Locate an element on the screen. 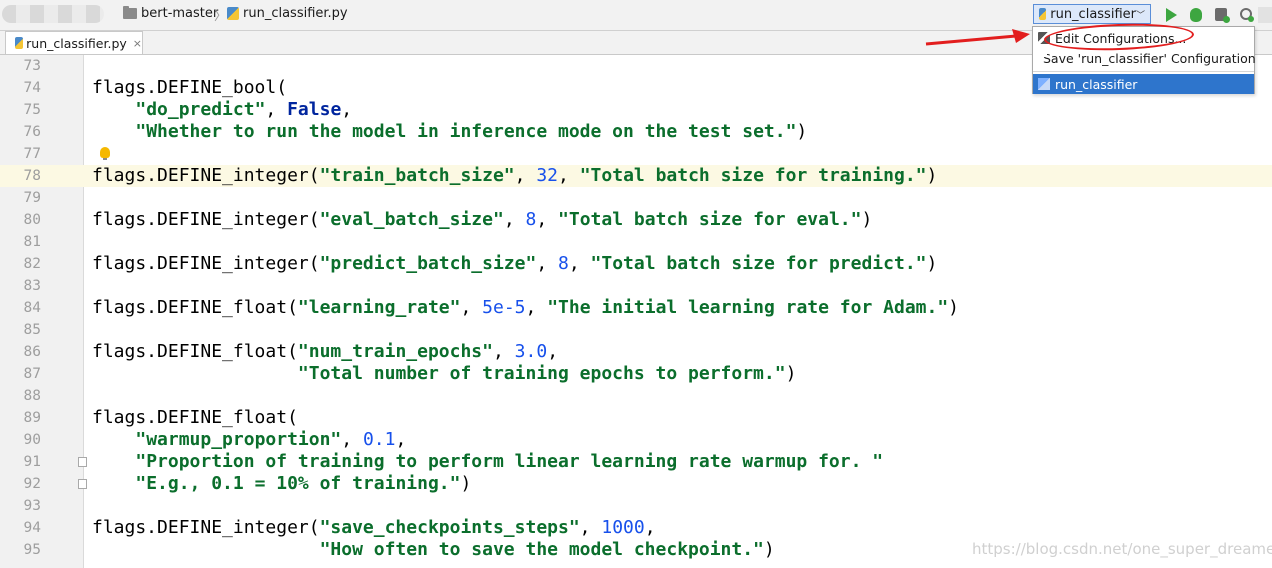 The width and height of the screenshot is (1272, 568). tab-label: run_classifier.py is located at coordinates (76, 43).